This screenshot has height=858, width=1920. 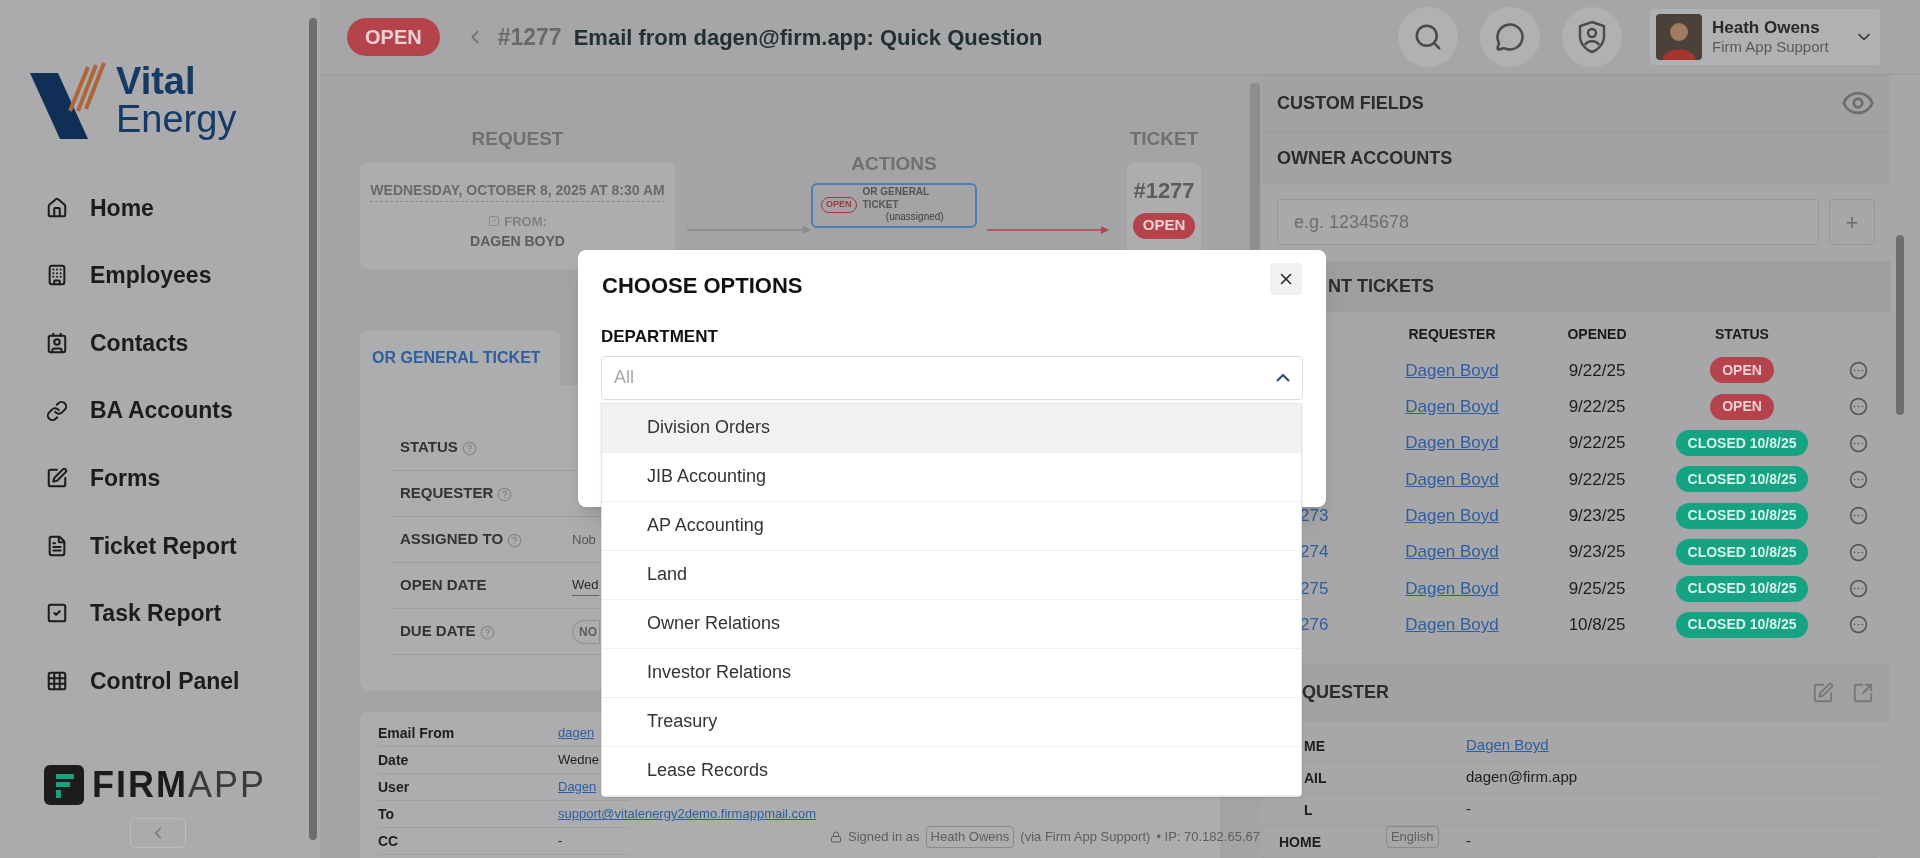 What do you see at coordinates (1742, 334) in the screenshot?
I see `column-header: STATUS` at bounding box center [1742, 334].